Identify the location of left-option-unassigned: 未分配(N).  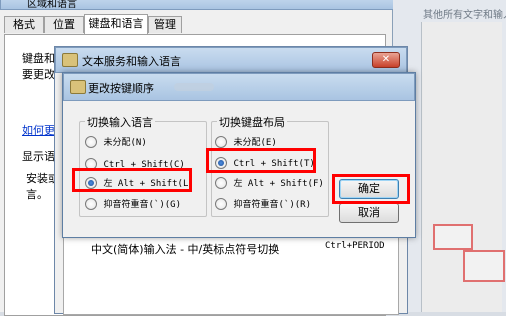
(143, 142).